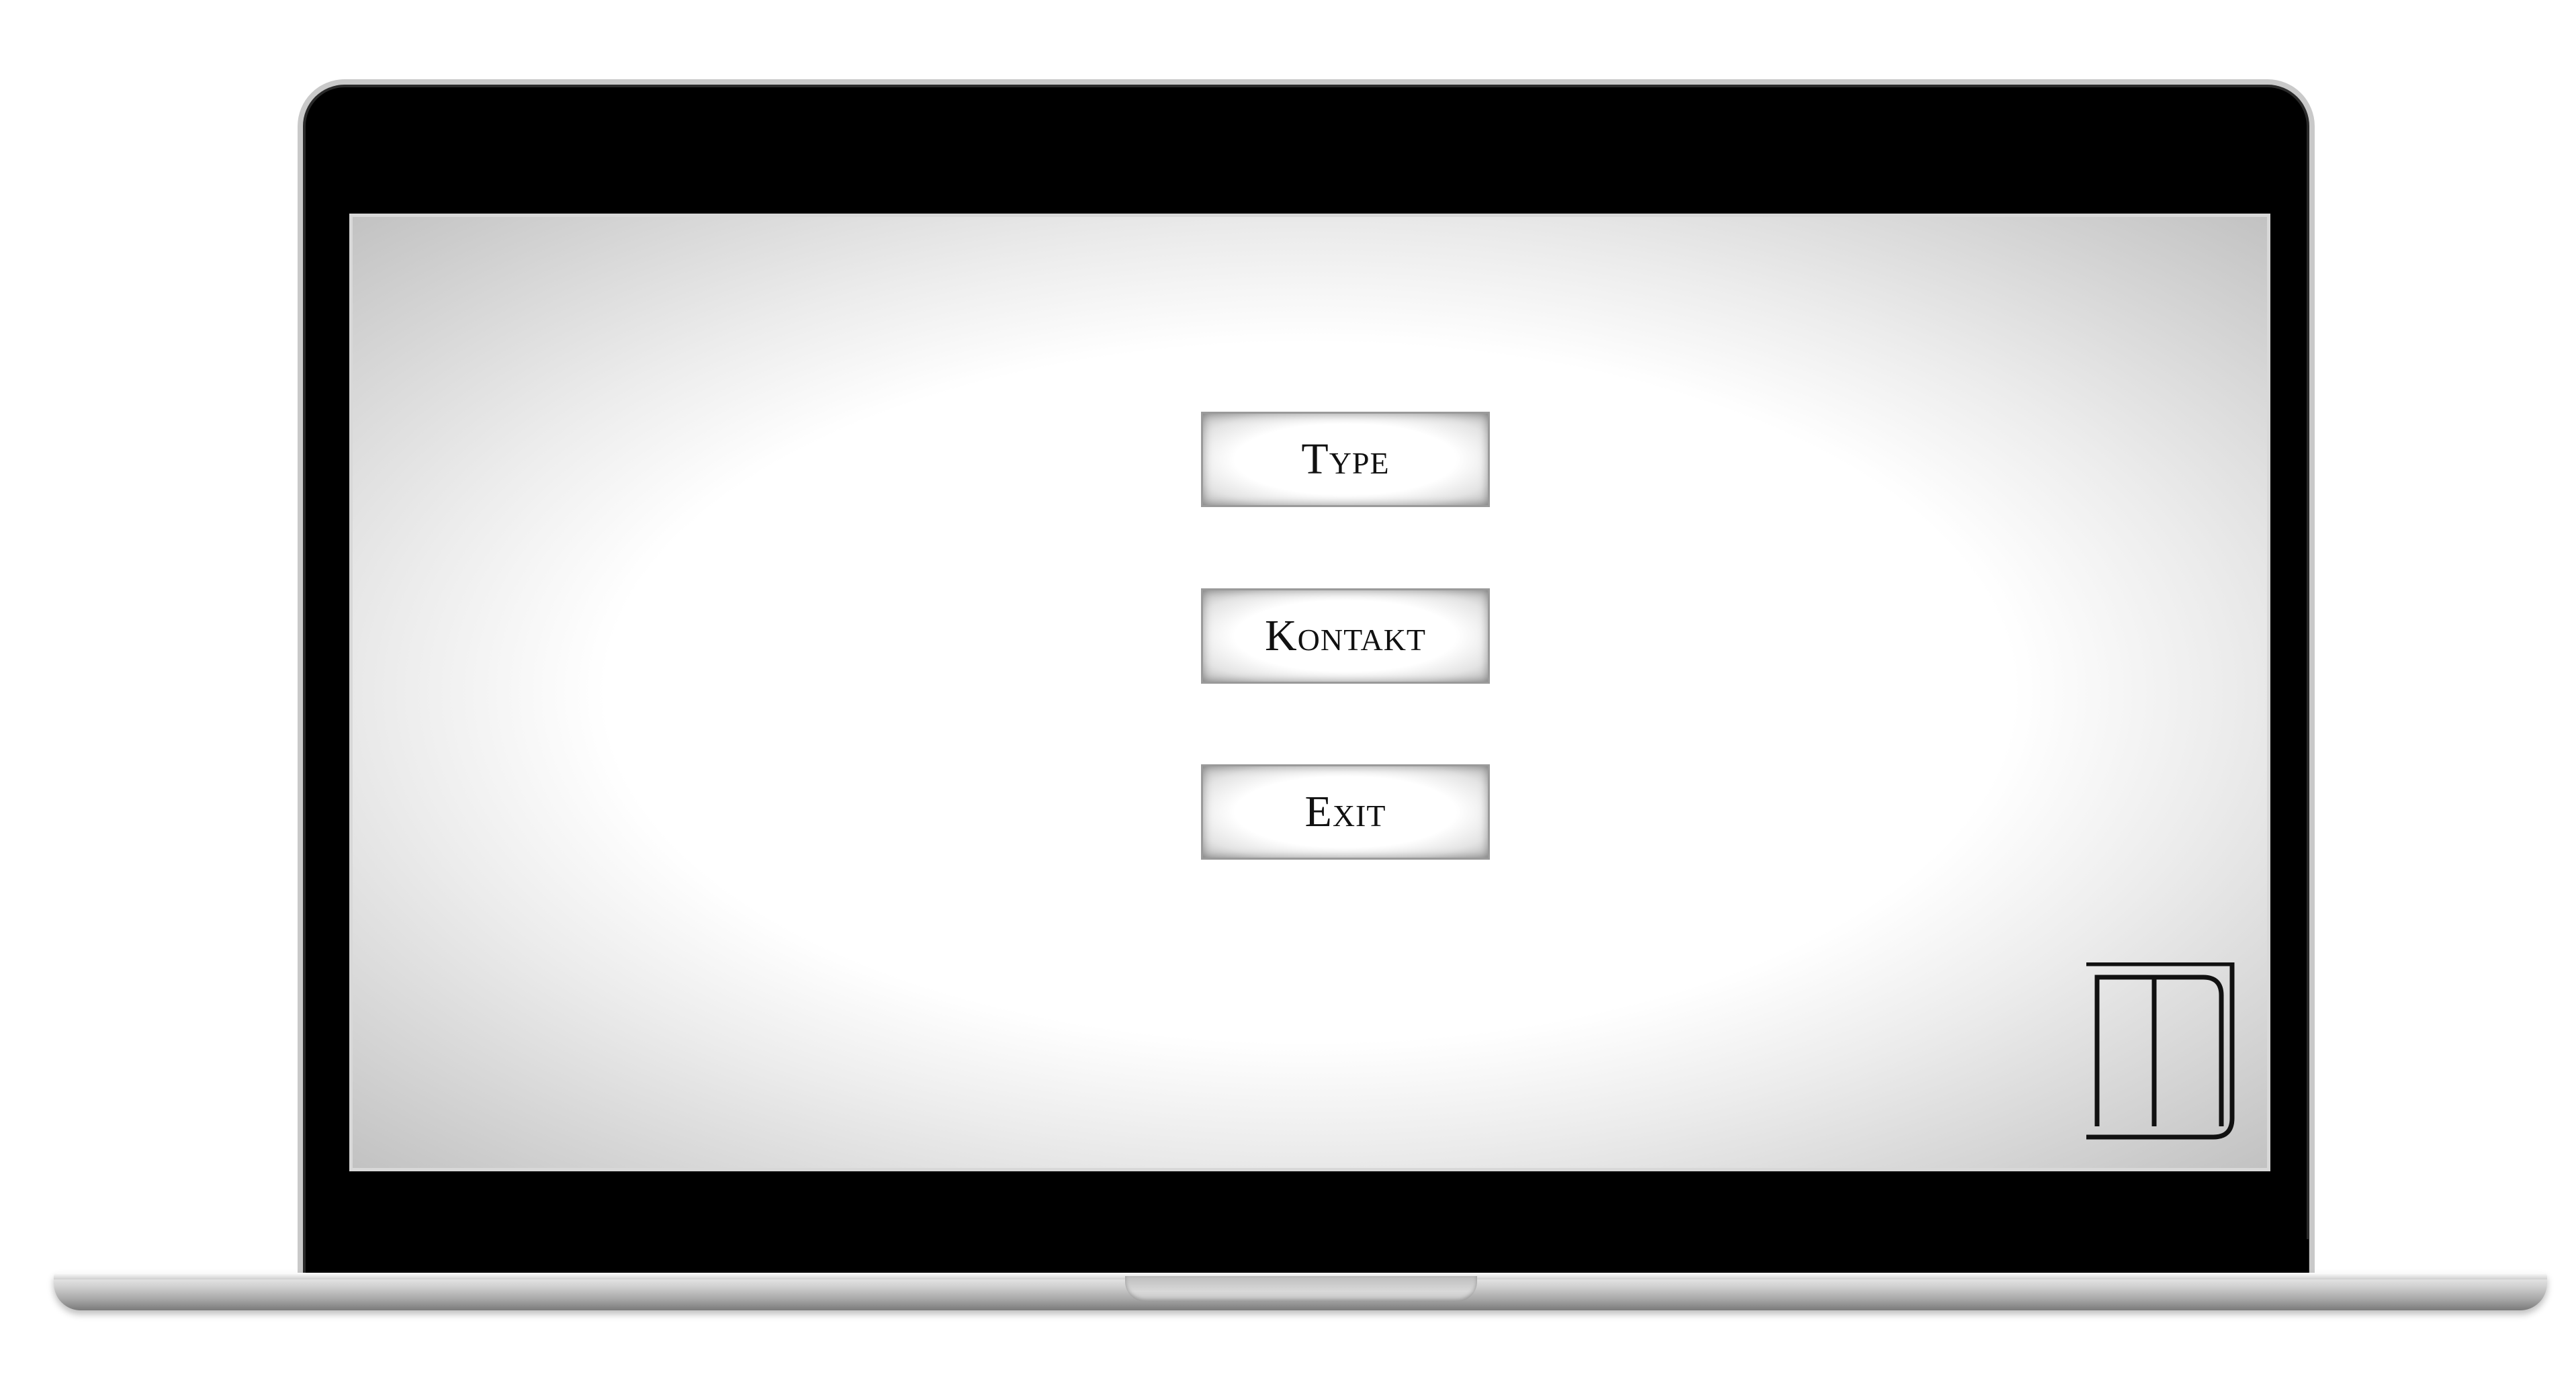  I want to click on type-button: Type, so click(1346, 459).